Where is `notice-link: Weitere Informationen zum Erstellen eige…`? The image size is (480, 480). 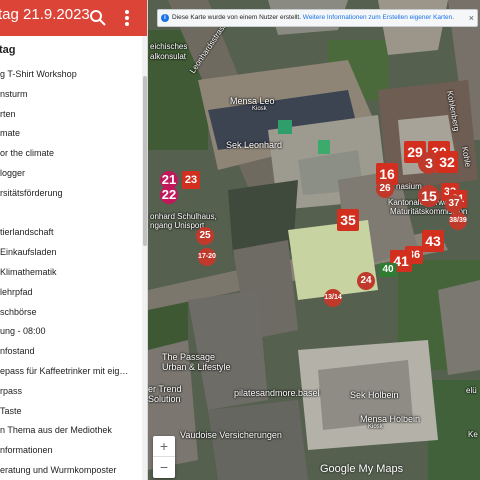
notice-link: Weitere Informationen zum Erstellen eige… is located at coordinates (378, 17).